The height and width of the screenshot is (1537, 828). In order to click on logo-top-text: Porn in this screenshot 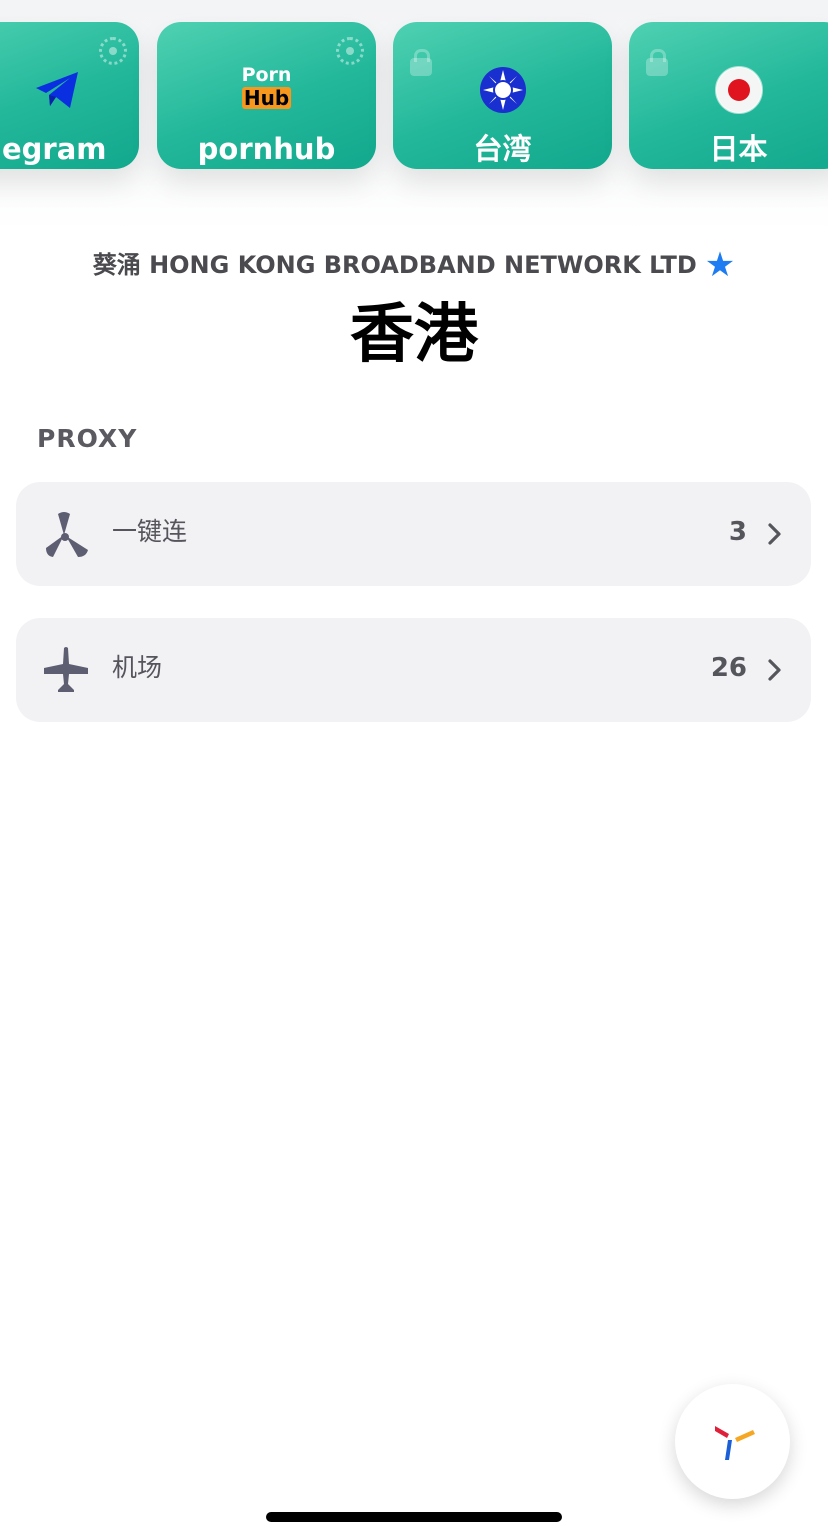, I will do `click(266, 75)`.